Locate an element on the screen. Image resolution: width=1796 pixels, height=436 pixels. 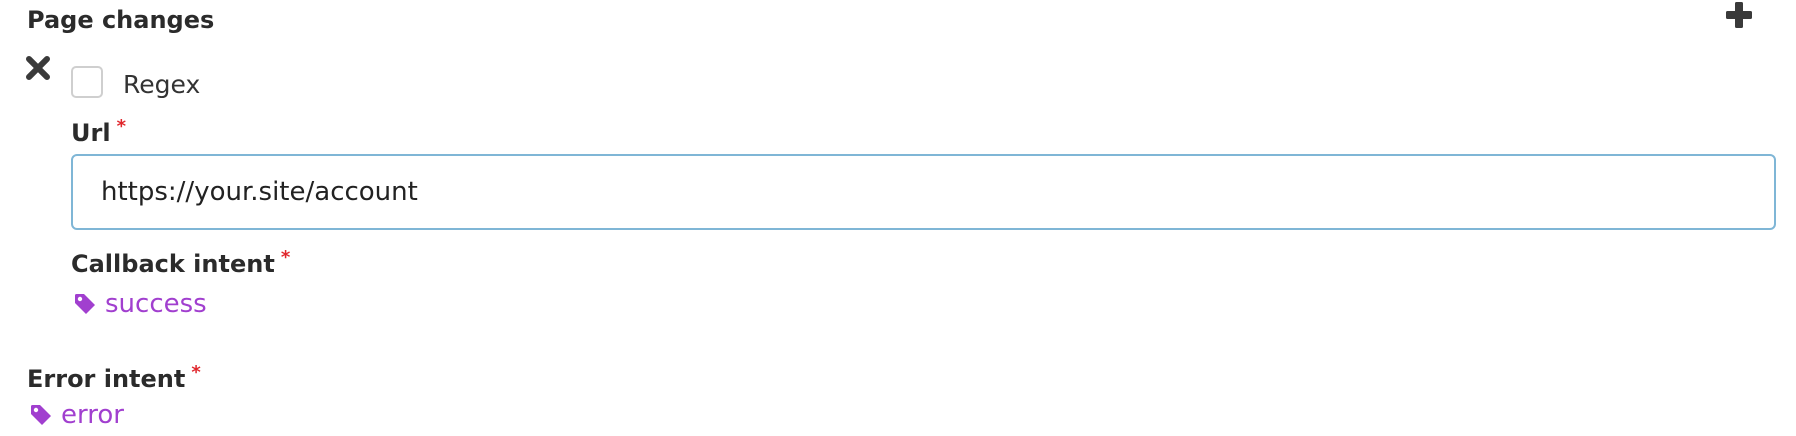
callback-intent-tag: success is located at coordinates (140, 304).